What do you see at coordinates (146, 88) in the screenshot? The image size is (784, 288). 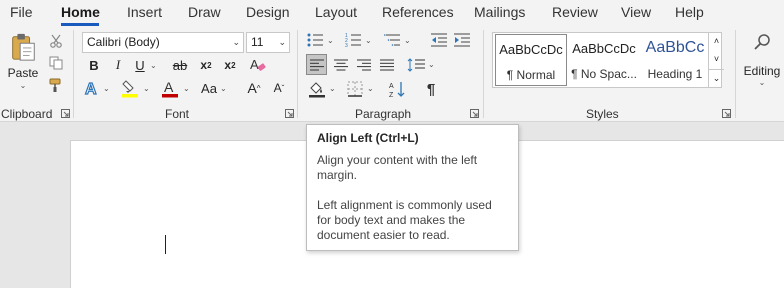 I see `highlight-dropdown-caret: ⌄` at bounding box center [146, 88].